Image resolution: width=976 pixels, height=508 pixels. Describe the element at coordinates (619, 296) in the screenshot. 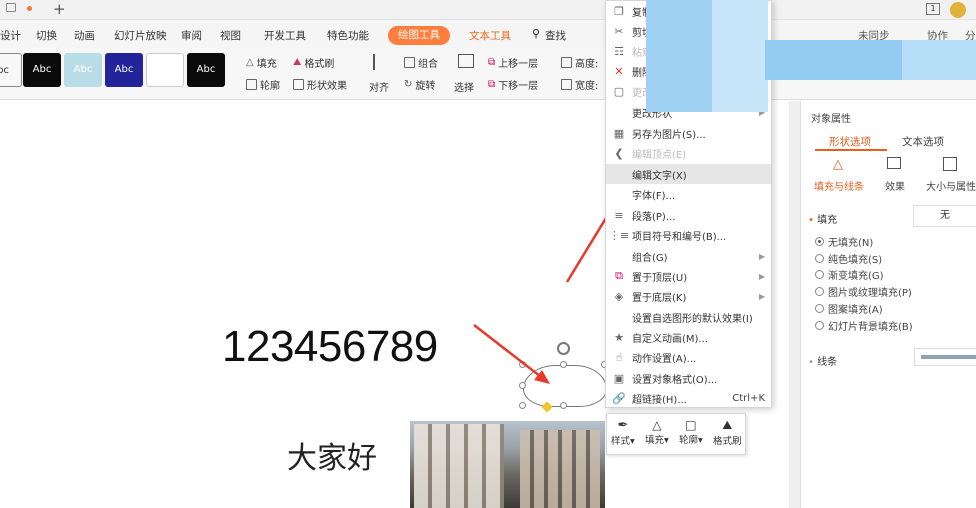

I see `send-back-icon: ◈` at that location.